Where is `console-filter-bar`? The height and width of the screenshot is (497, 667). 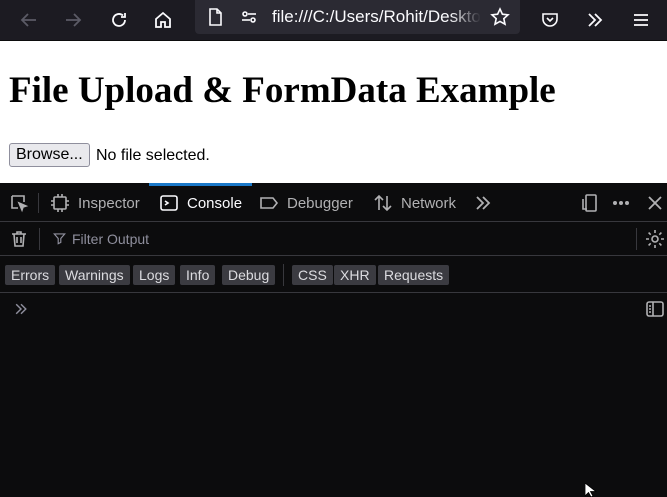 console-filter-bar is located at coordinates (333, 239).